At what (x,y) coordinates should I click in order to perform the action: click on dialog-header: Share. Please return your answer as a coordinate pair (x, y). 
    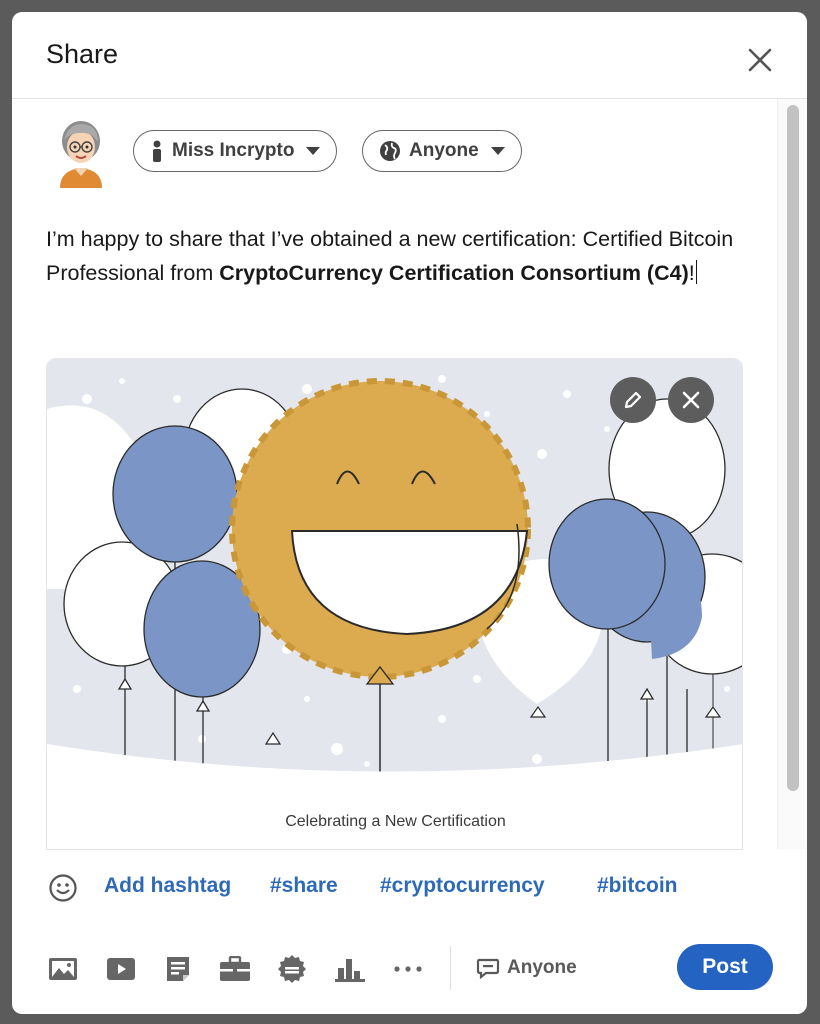
    Looking at the image, I should click on (409, 55).